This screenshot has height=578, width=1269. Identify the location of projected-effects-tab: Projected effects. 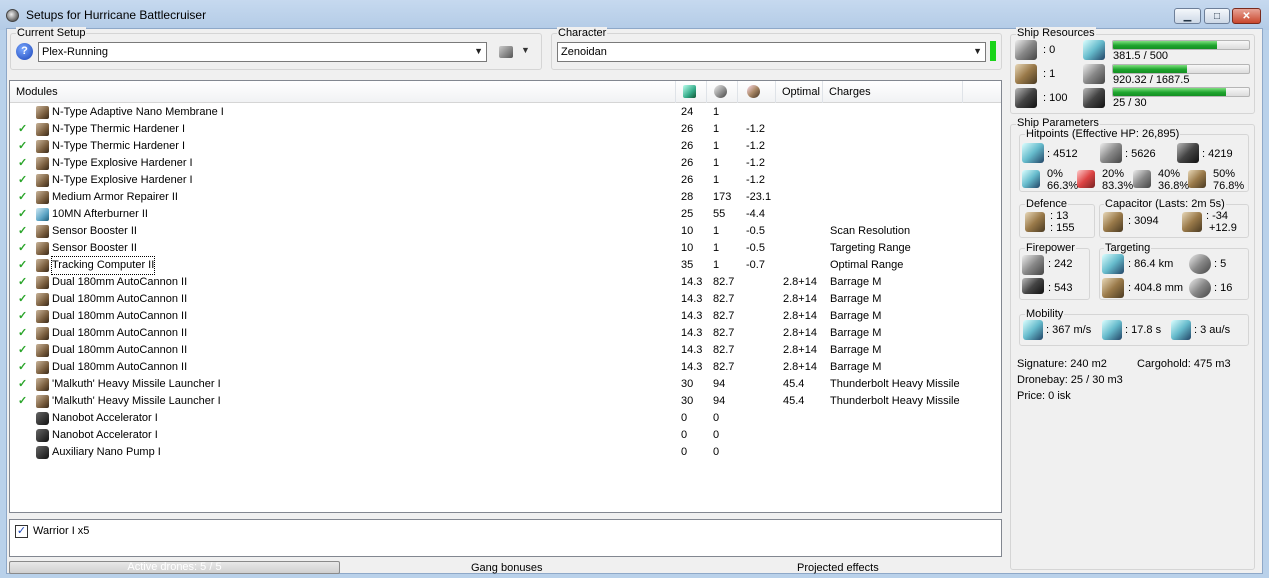
(838, 568).